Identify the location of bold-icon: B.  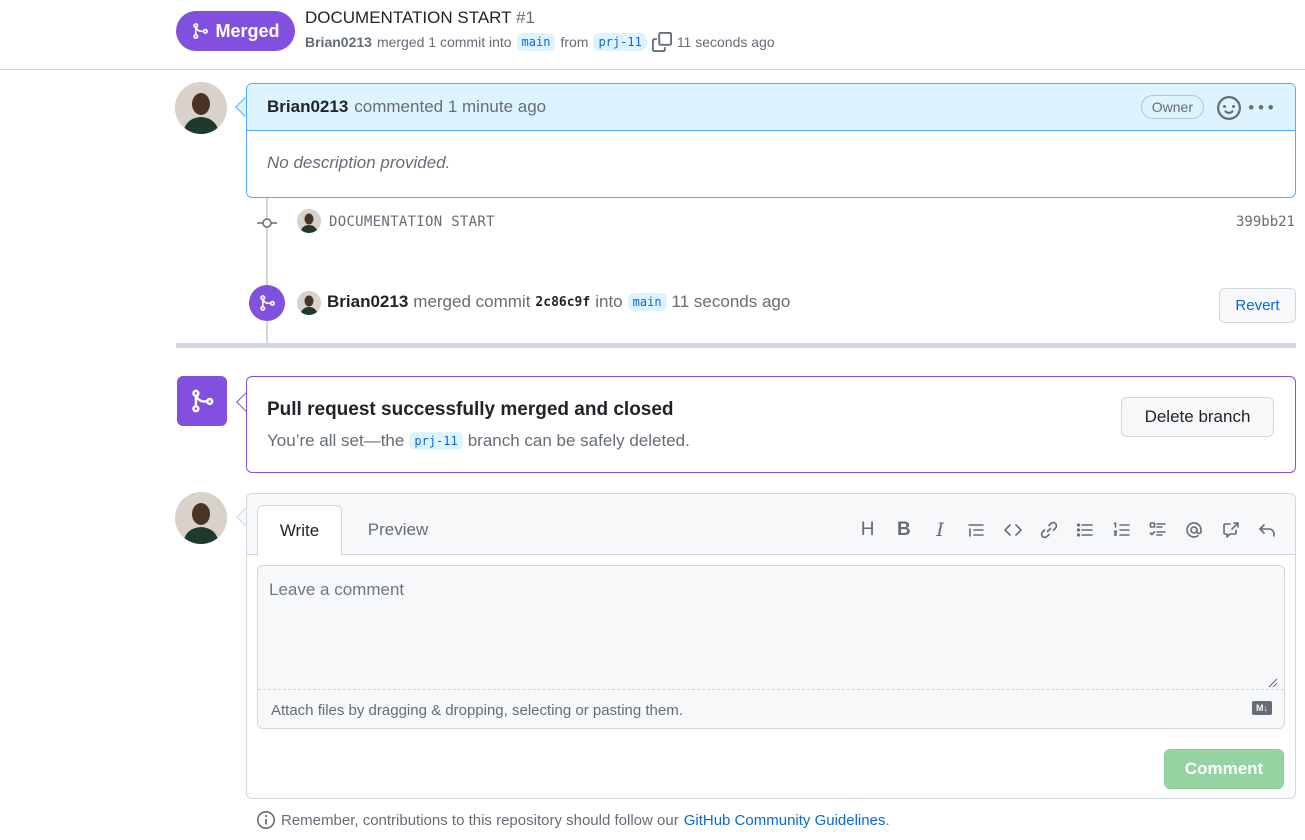
(904, 530).